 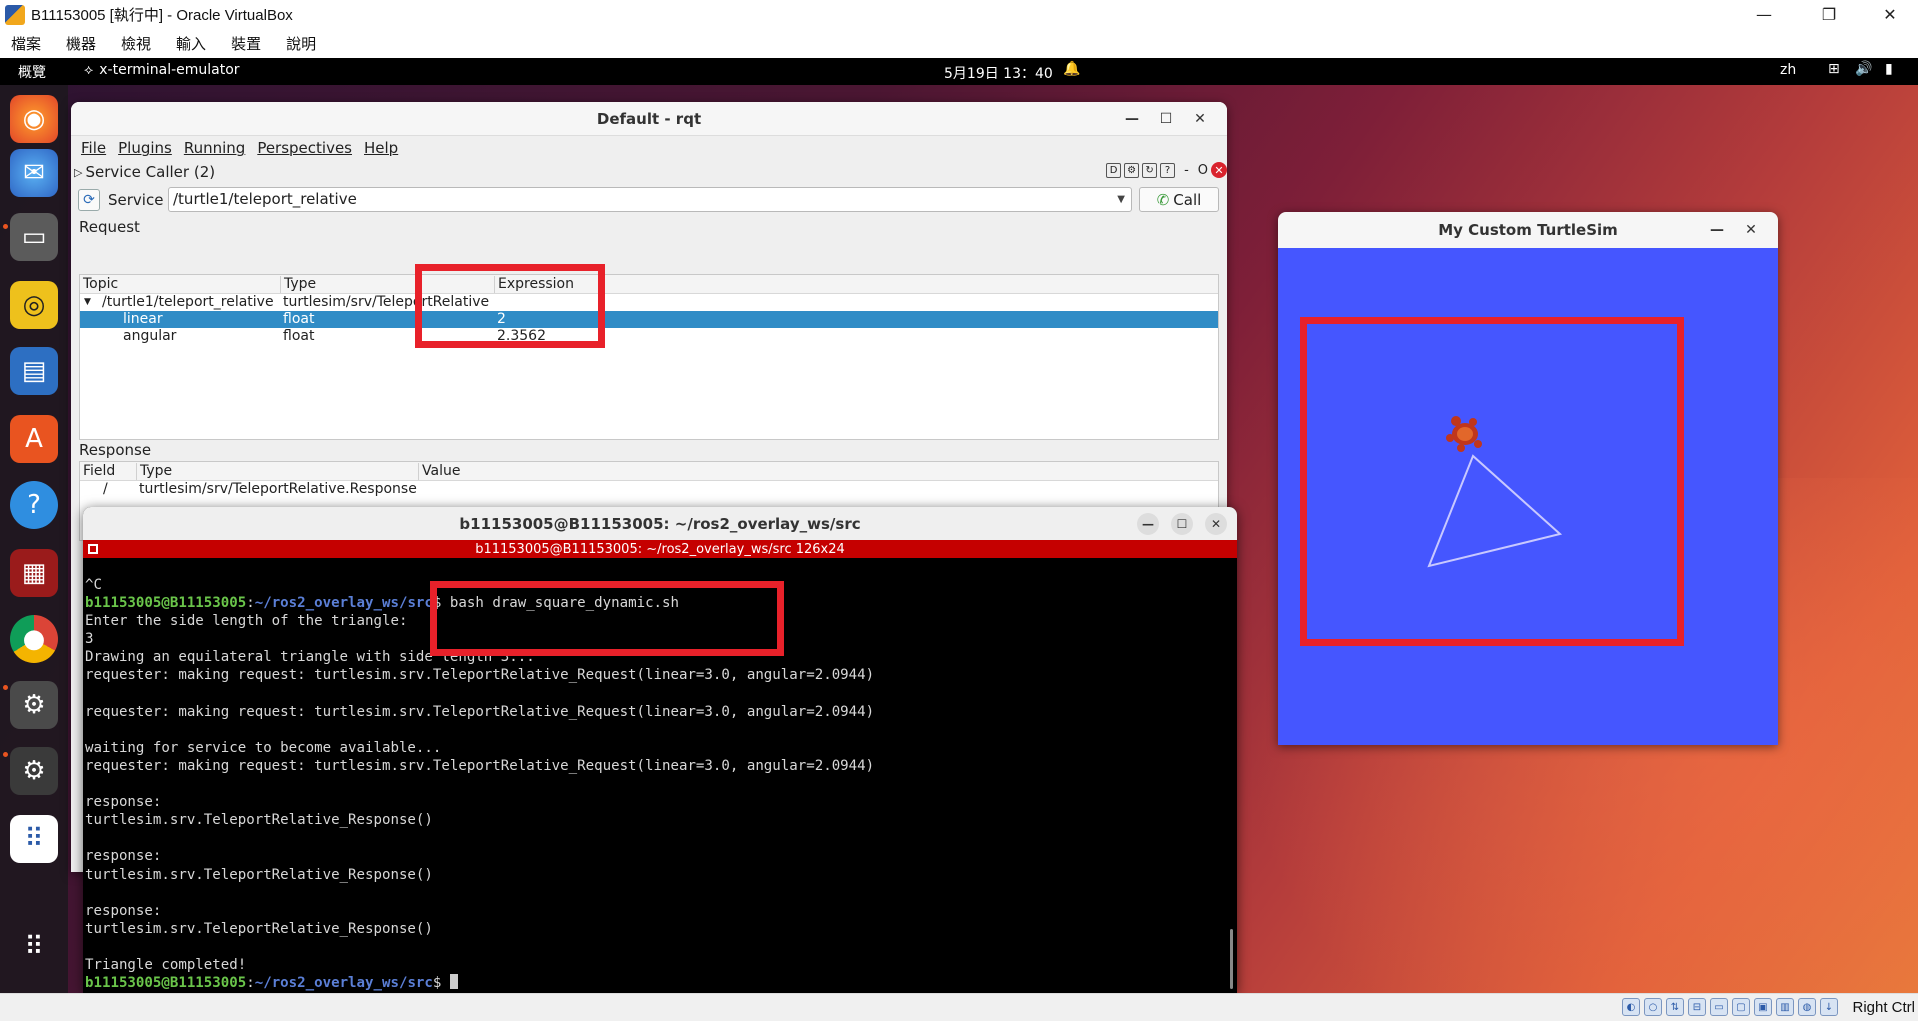 I want to click on minimize-button: —, so click(x=1764, y=14).